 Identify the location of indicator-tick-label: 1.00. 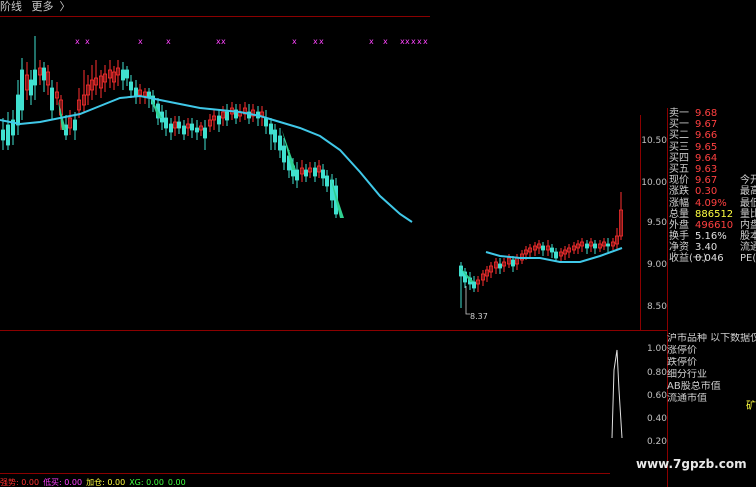
(656, 349).